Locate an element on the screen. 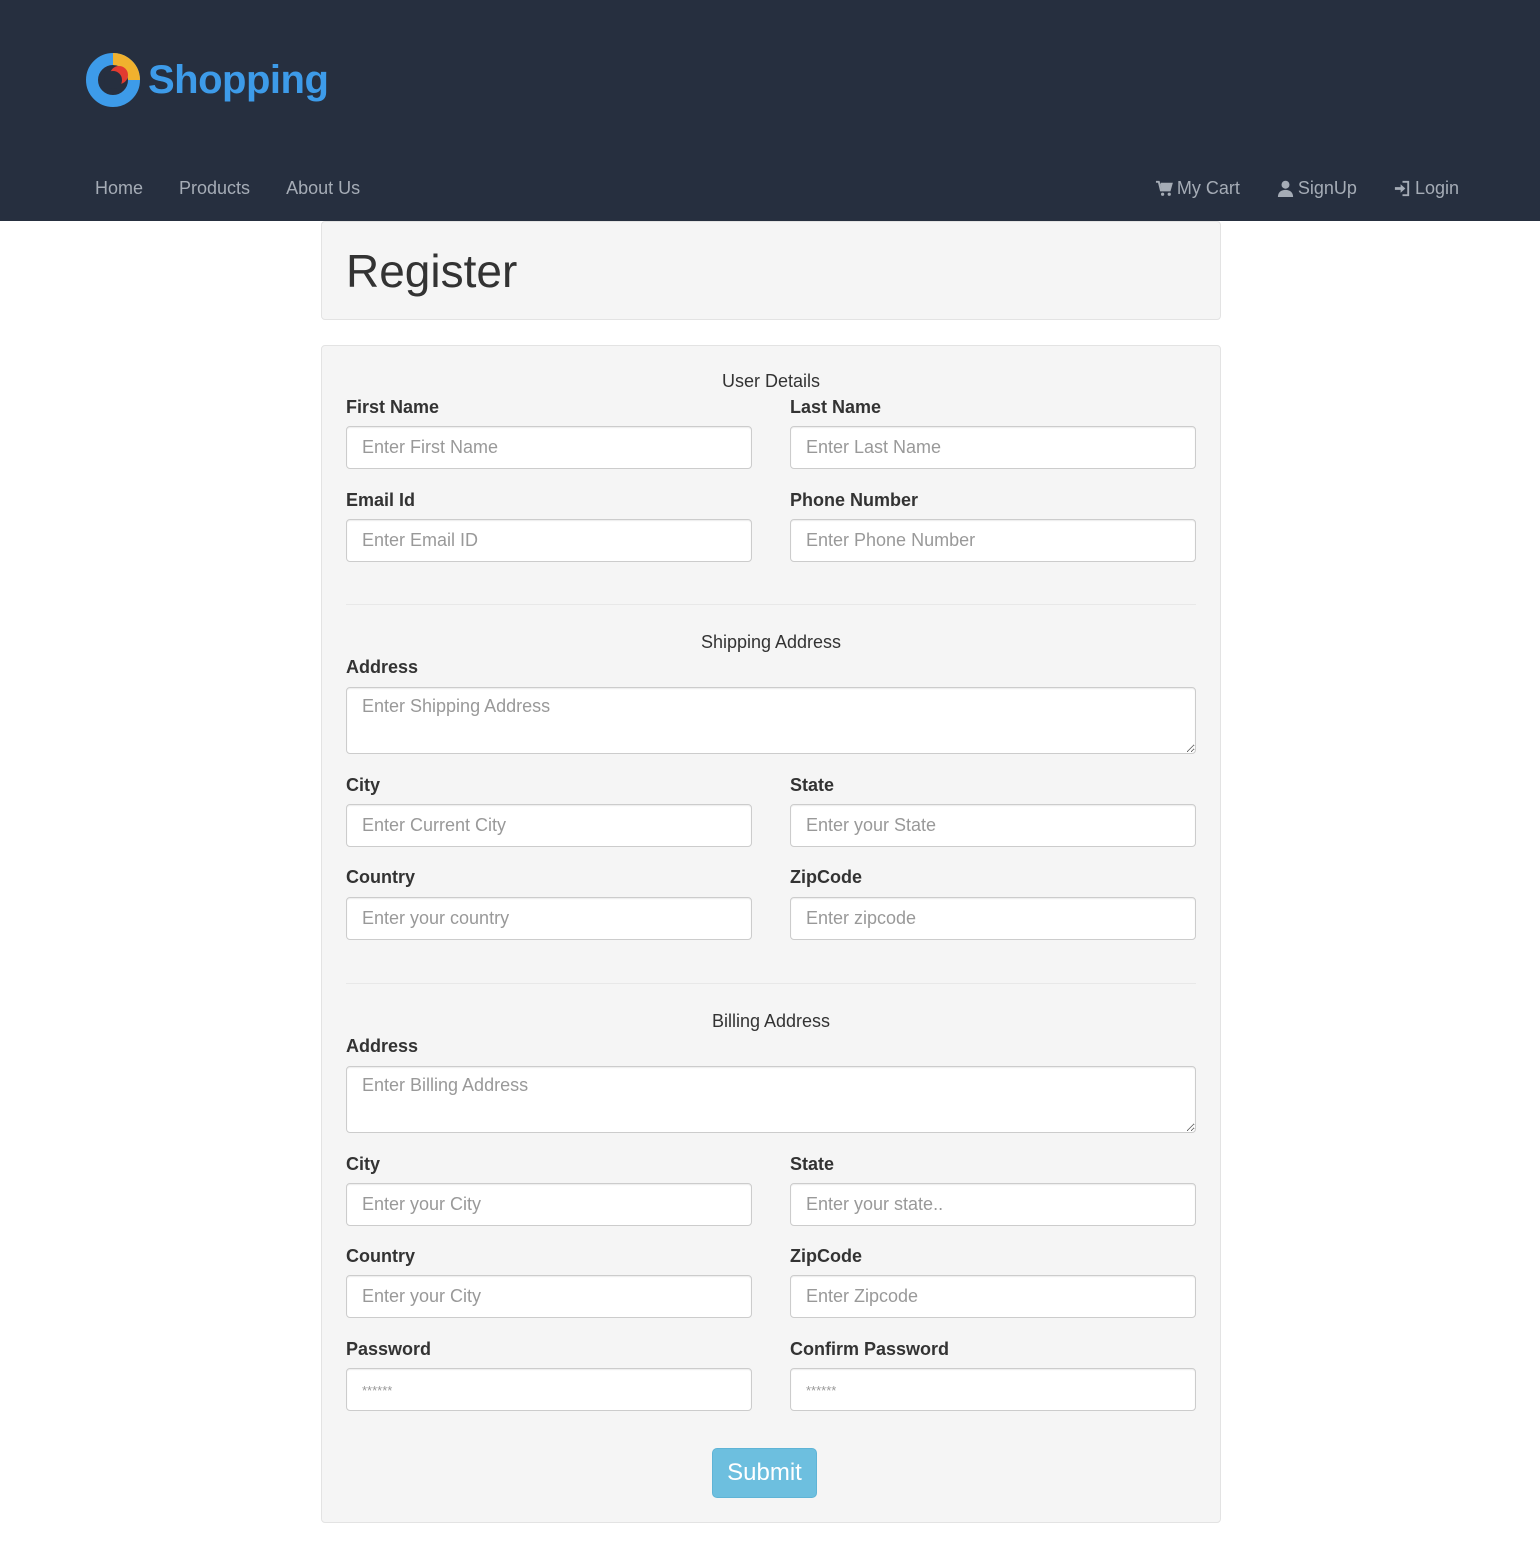  nav-signup: SignUp is located at coordinates (1316, 188).